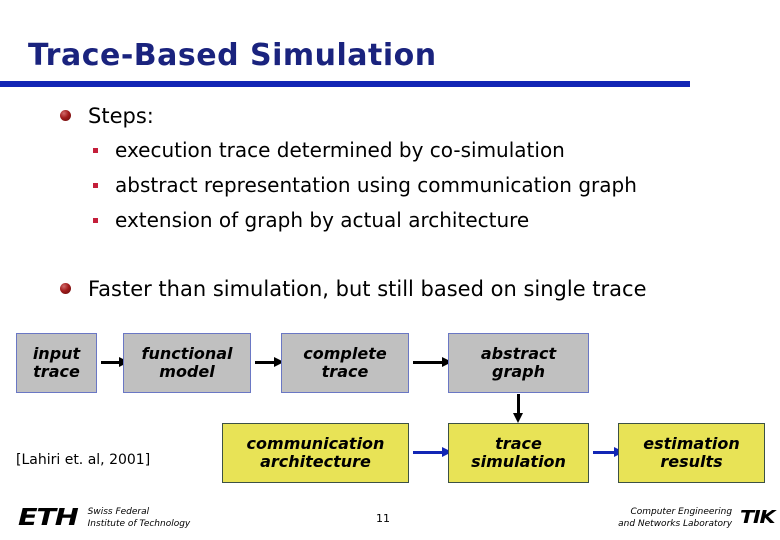 The width and height of the screenshot is (780, 540). Describe the element at coordinates (83, 460) in the screenshot. I see `citation-reference: [Lahiri et. al, 2001]` at that location.